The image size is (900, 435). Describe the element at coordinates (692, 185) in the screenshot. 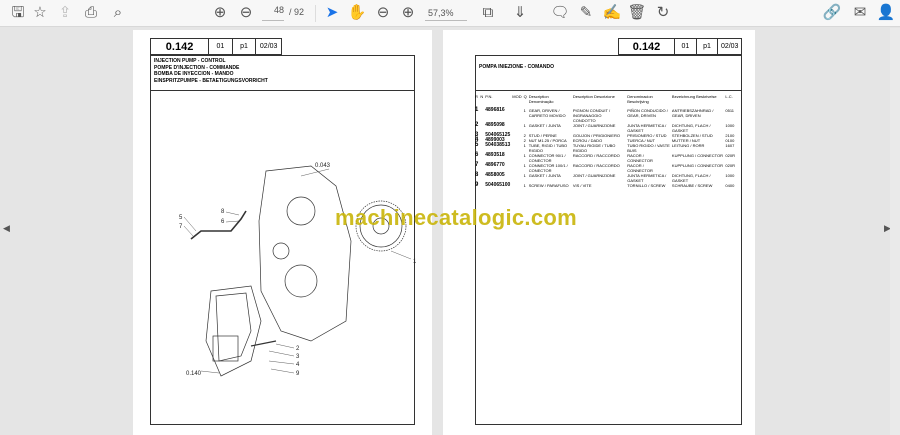

I see `cell-d4: SCHRAUBE / SCREW` at that location.